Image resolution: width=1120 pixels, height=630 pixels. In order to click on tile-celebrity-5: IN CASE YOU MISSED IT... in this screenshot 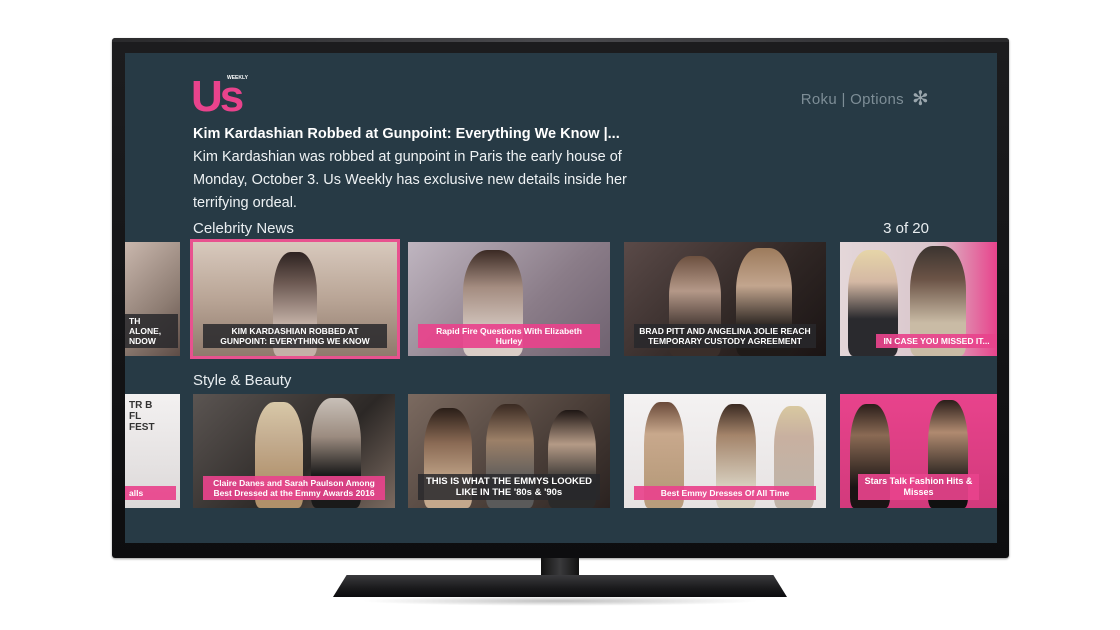, I will do `click(918, 299)`.